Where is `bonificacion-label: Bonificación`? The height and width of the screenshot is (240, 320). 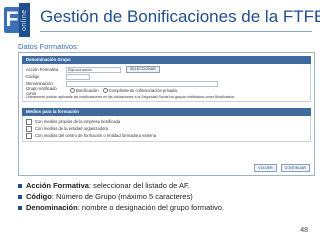 bonificacion-label: Bonificación is located at coordinates (87, 90).